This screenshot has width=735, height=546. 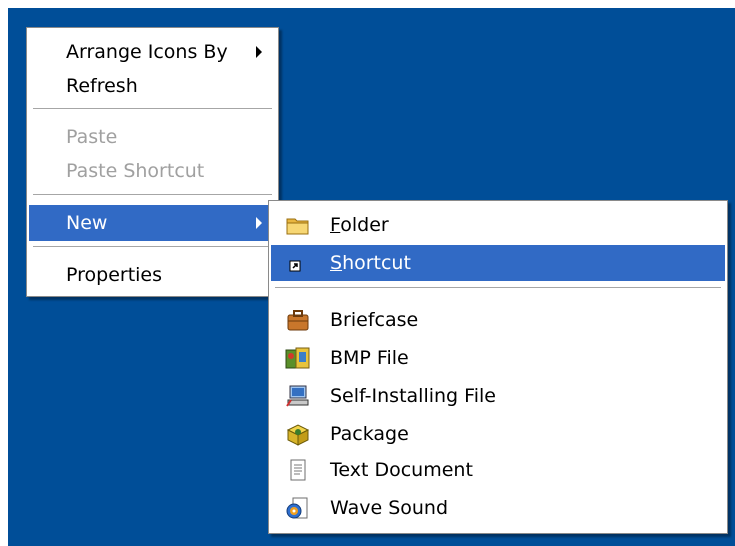 What do you see at coordinates (152, 137) in the screenshot?
I see `menu-item-paste: Paste` at bounding box center [152, 137].